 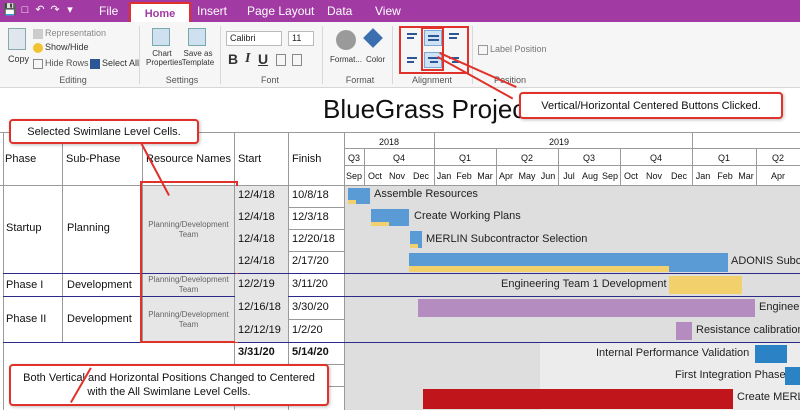 I want to click on phase-startup: Startup, so click(x=23, y=228).